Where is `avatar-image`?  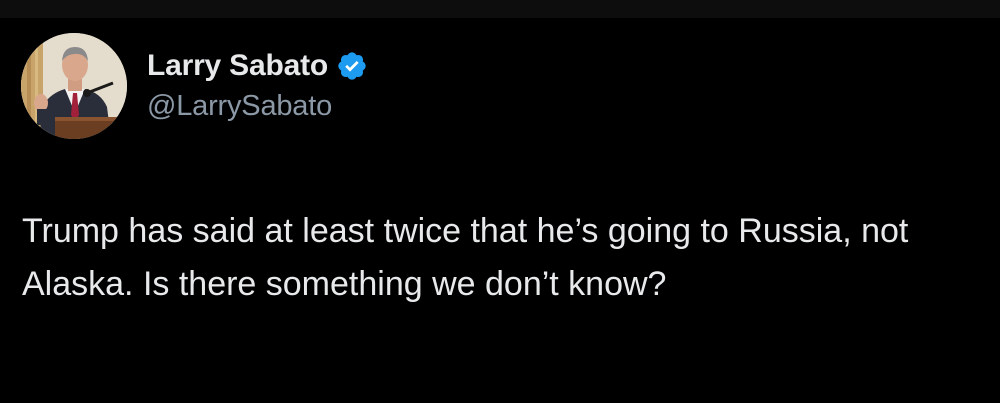 avatar-image is located at coordinates (74, 86).